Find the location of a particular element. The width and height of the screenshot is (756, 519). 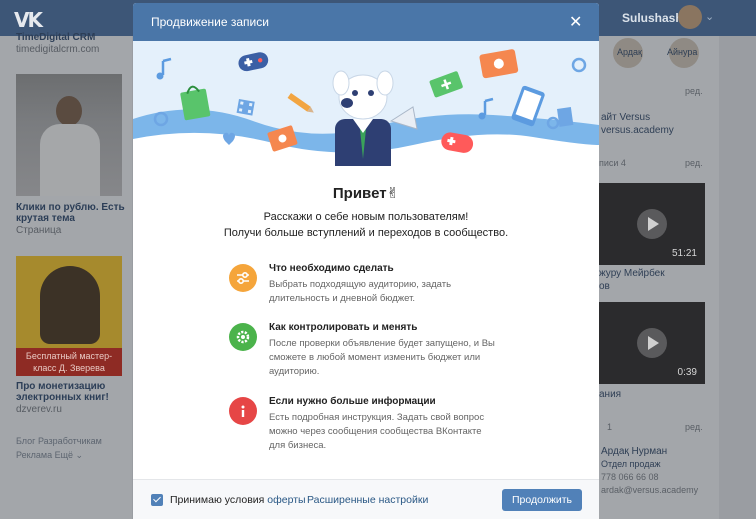

accept-terms-label: Принимаю условия оферты is located at coordinates (238, 500).